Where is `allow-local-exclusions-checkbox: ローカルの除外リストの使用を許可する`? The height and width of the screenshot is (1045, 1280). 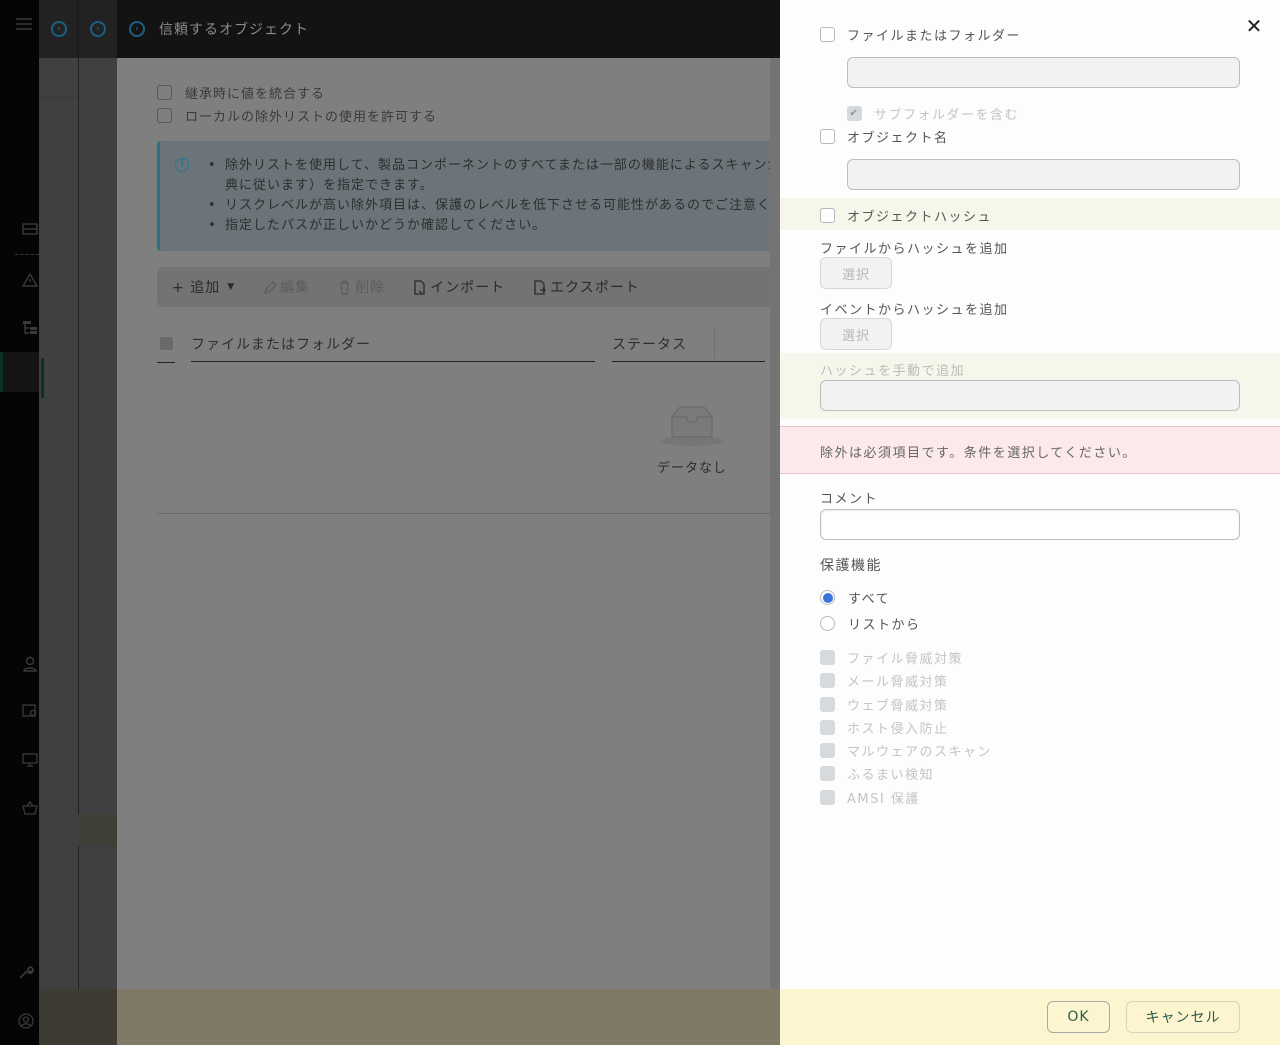 allow-local-exclusions-checkbox: ローカルの除外リストの使用を許可する is located at coordinates (297, 115).